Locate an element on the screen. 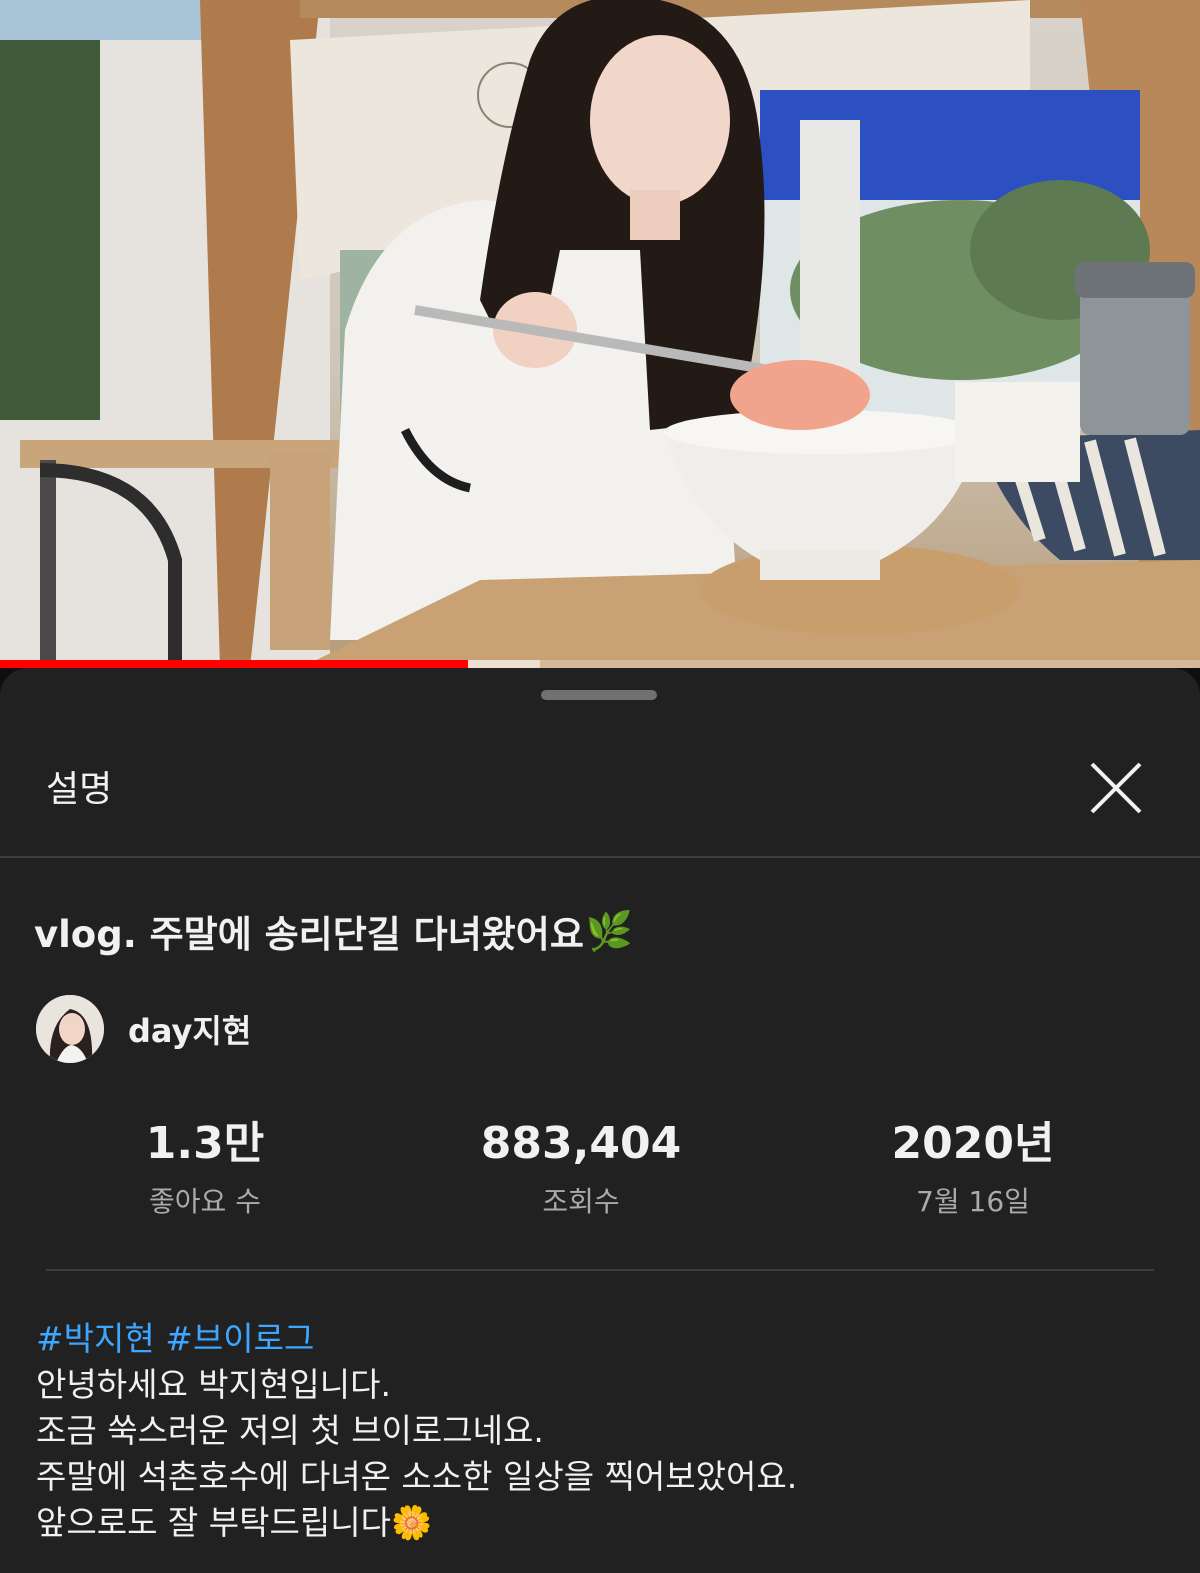 The height and width of the screenshot is (1573, 1200). views-stat: 883,404 조회수 is located at coordinates (581, 1168).